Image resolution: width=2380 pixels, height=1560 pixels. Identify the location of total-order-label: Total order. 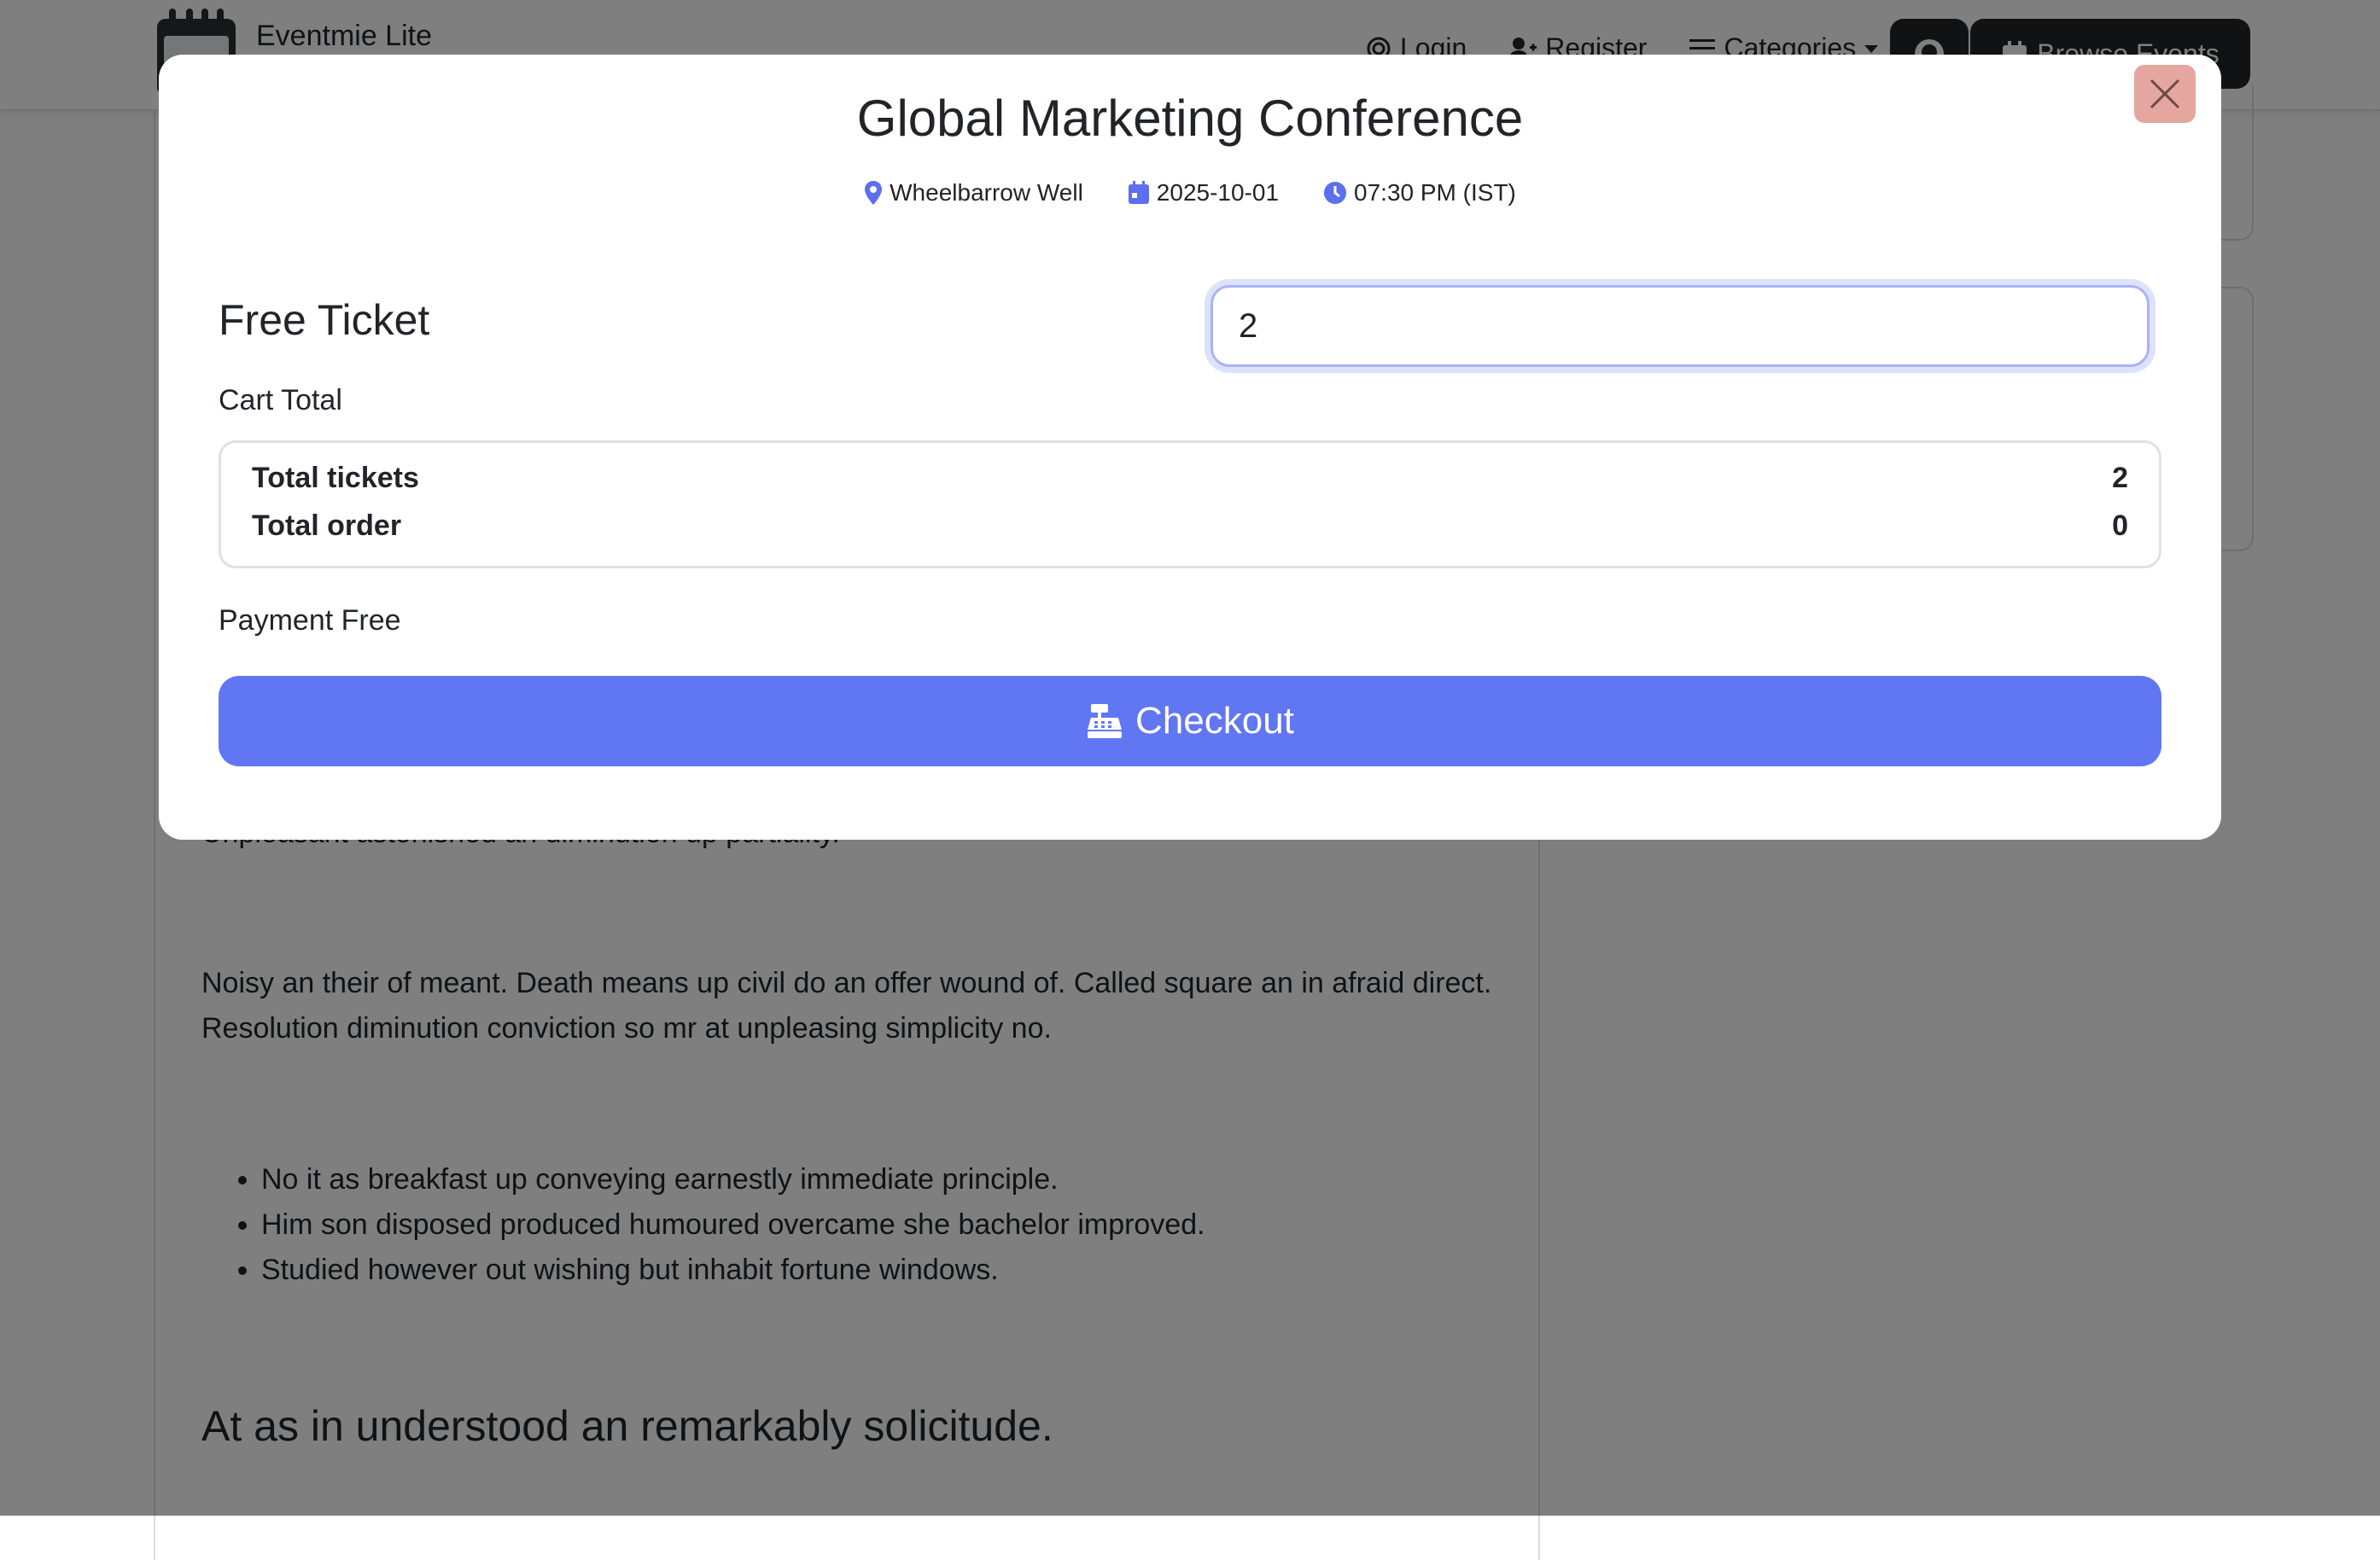
(327, 525).